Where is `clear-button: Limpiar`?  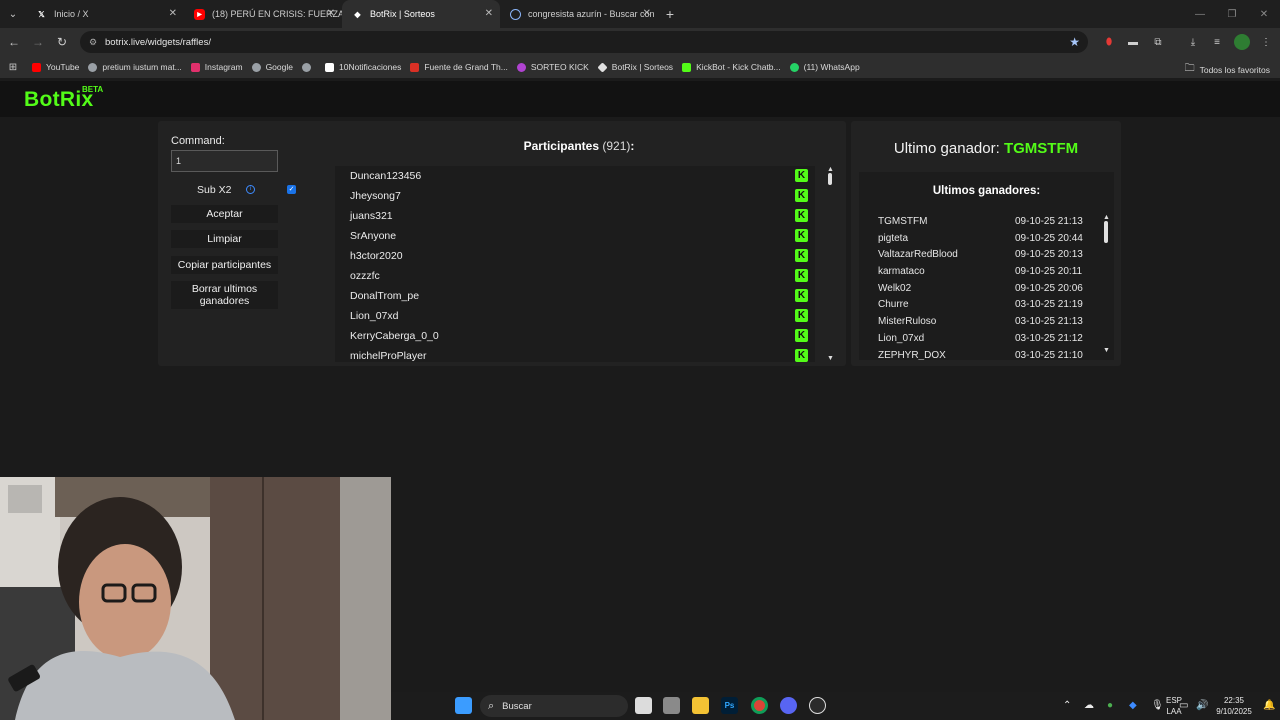
clear-button: Limpiar is located at coordinates (224, 239).